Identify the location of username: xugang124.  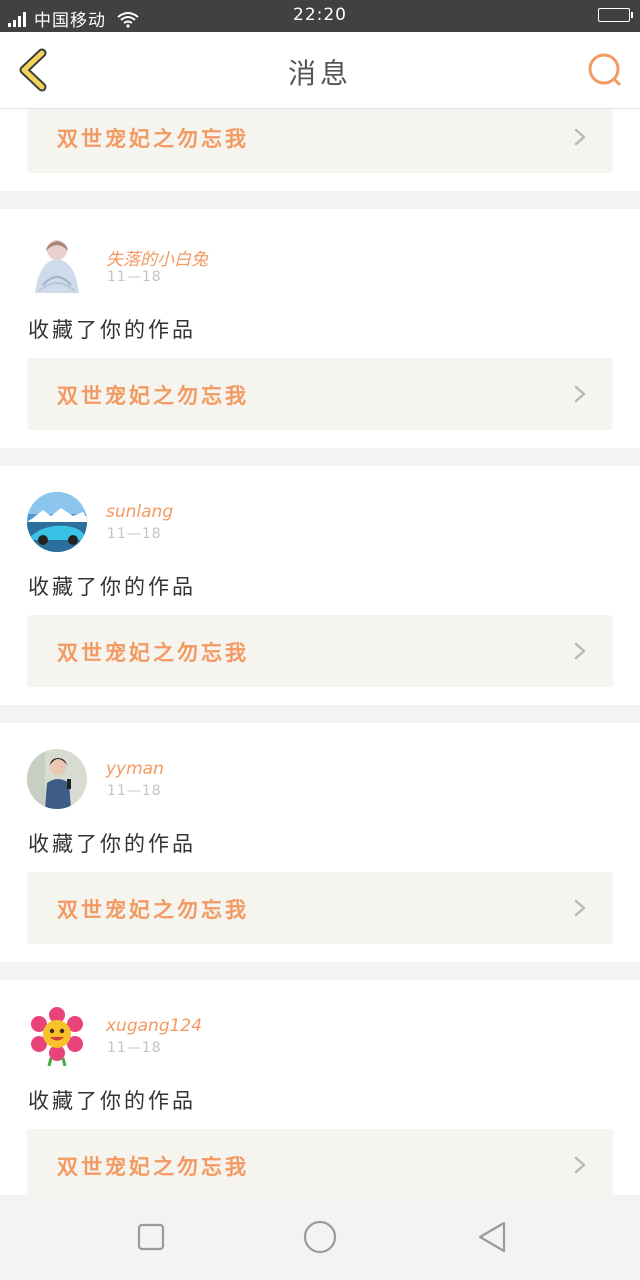
(154, 1026).